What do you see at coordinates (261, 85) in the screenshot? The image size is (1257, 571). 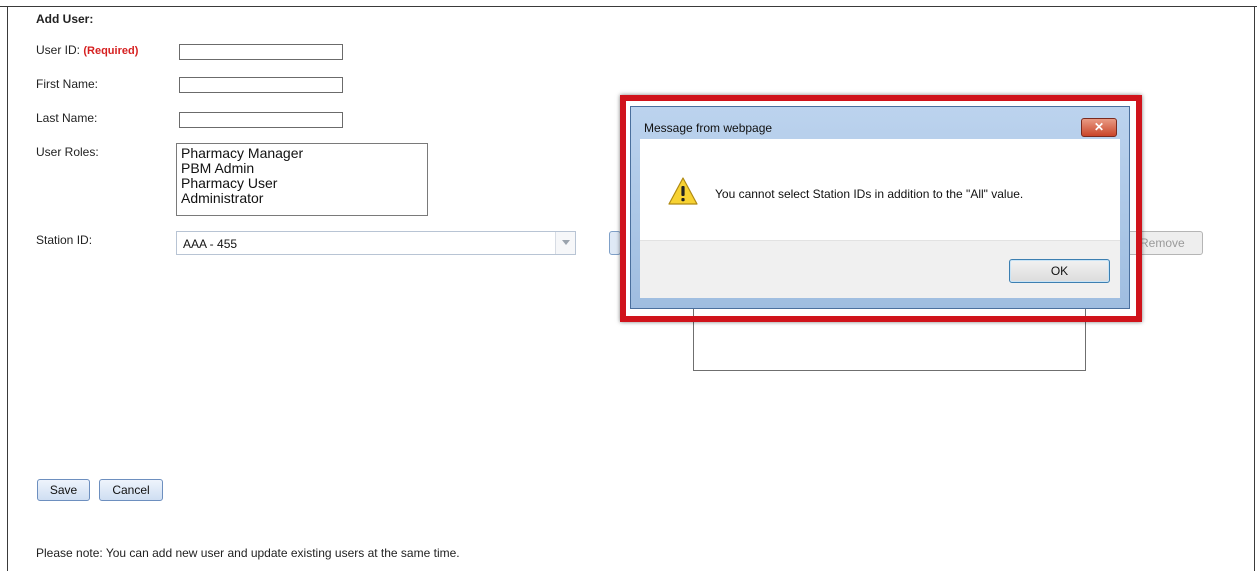 I see `first-name-input` at bounding box center [261, 85].